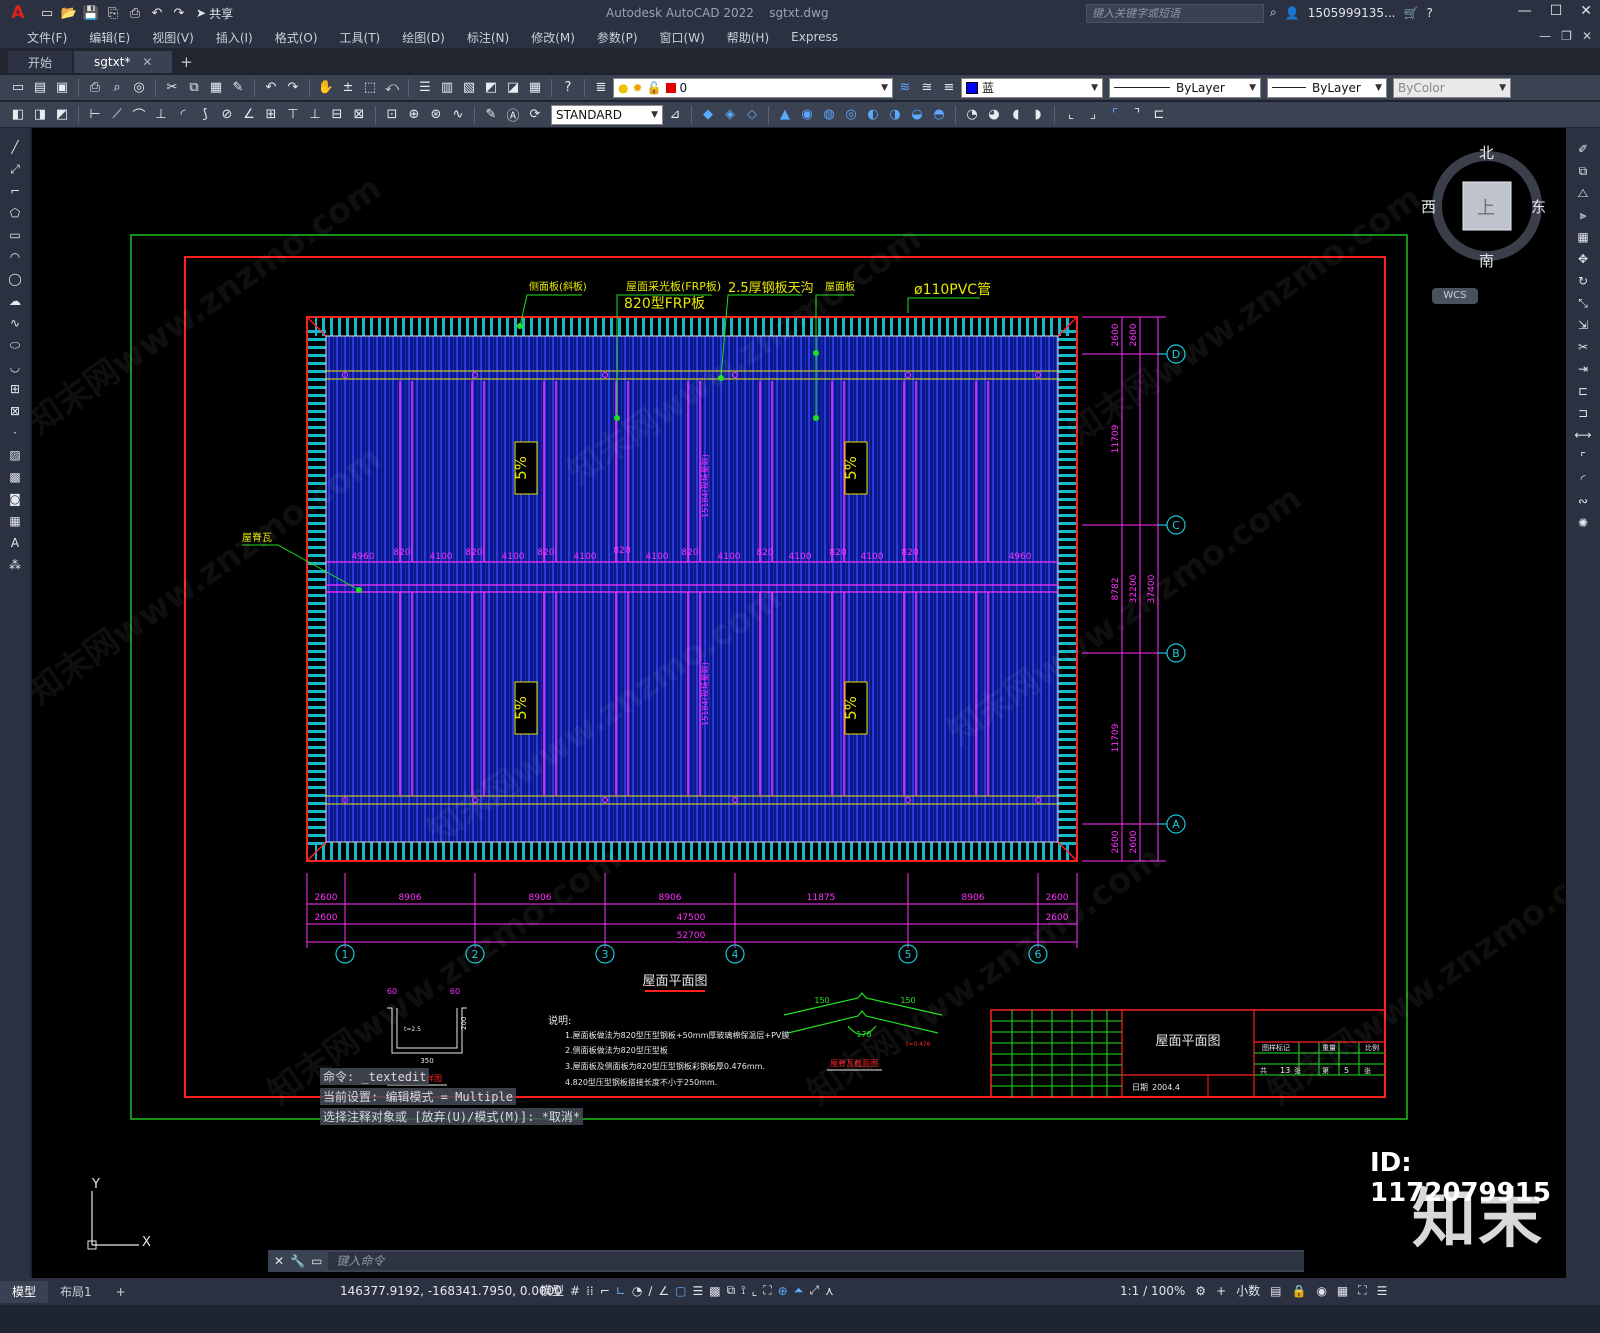 This screenshot has width=1600, height=1333. What do you see at coordinates (15, 213) in the screenshot?
I see `polygon-icon: ⬠` at bounding box center [15, 213].